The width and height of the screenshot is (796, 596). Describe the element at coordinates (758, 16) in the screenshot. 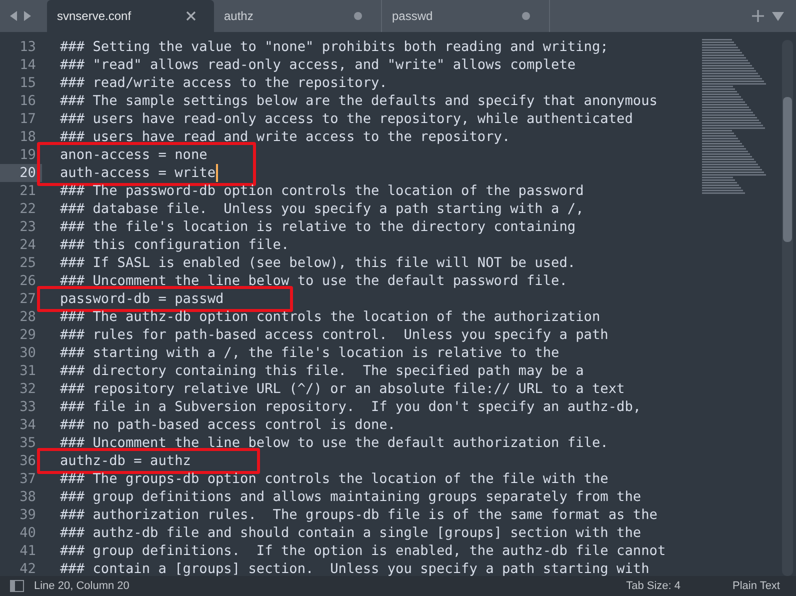

I see `plus-icon` at that location.